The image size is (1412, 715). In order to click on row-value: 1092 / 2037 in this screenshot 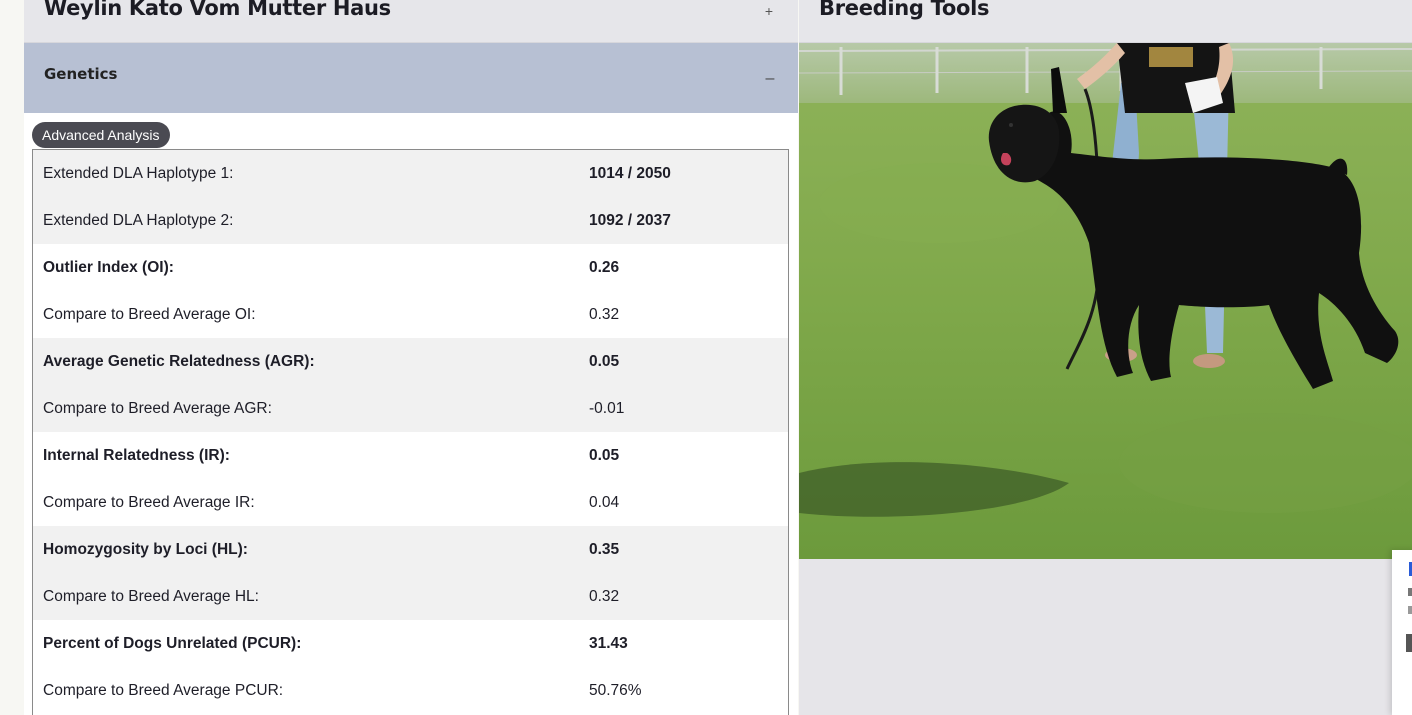, I will do `click(630, 220)`.